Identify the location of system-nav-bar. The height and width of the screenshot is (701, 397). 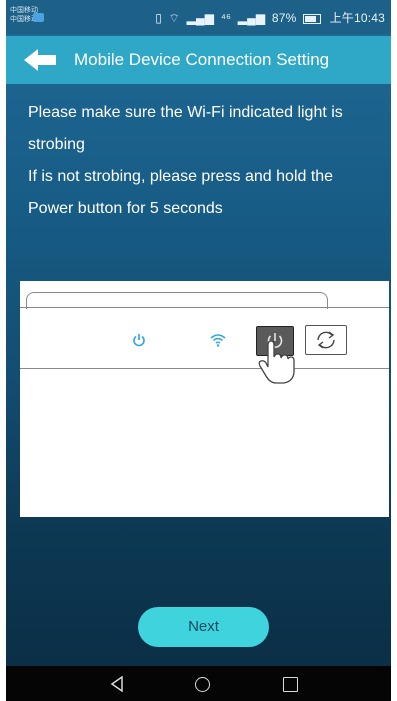
(198, 683).